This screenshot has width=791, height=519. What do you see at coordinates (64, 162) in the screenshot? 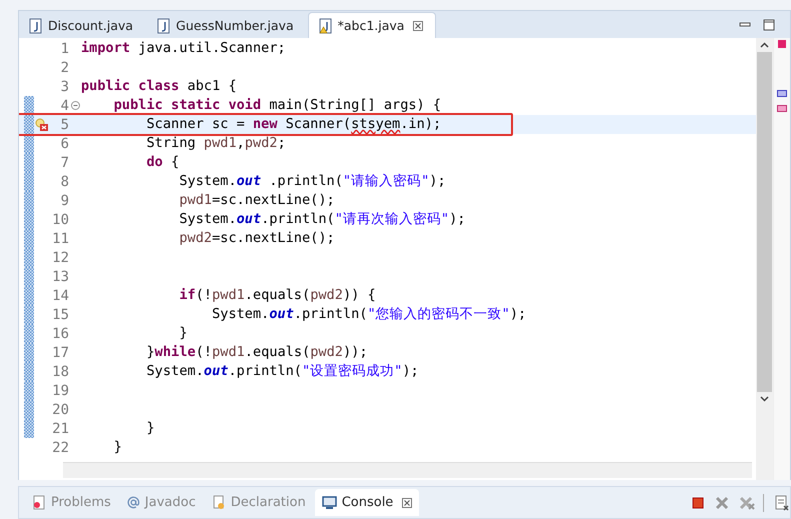
I see `line-number: 7` at bounding box center [64, 162].